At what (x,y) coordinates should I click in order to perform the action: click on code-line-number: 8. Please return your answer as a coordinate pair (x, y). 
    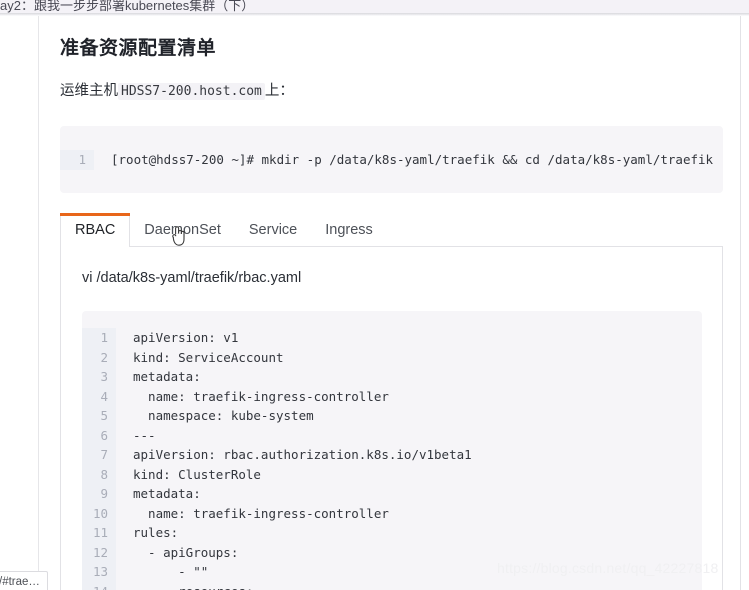
    Looking at the image, I should click on (99, 474).